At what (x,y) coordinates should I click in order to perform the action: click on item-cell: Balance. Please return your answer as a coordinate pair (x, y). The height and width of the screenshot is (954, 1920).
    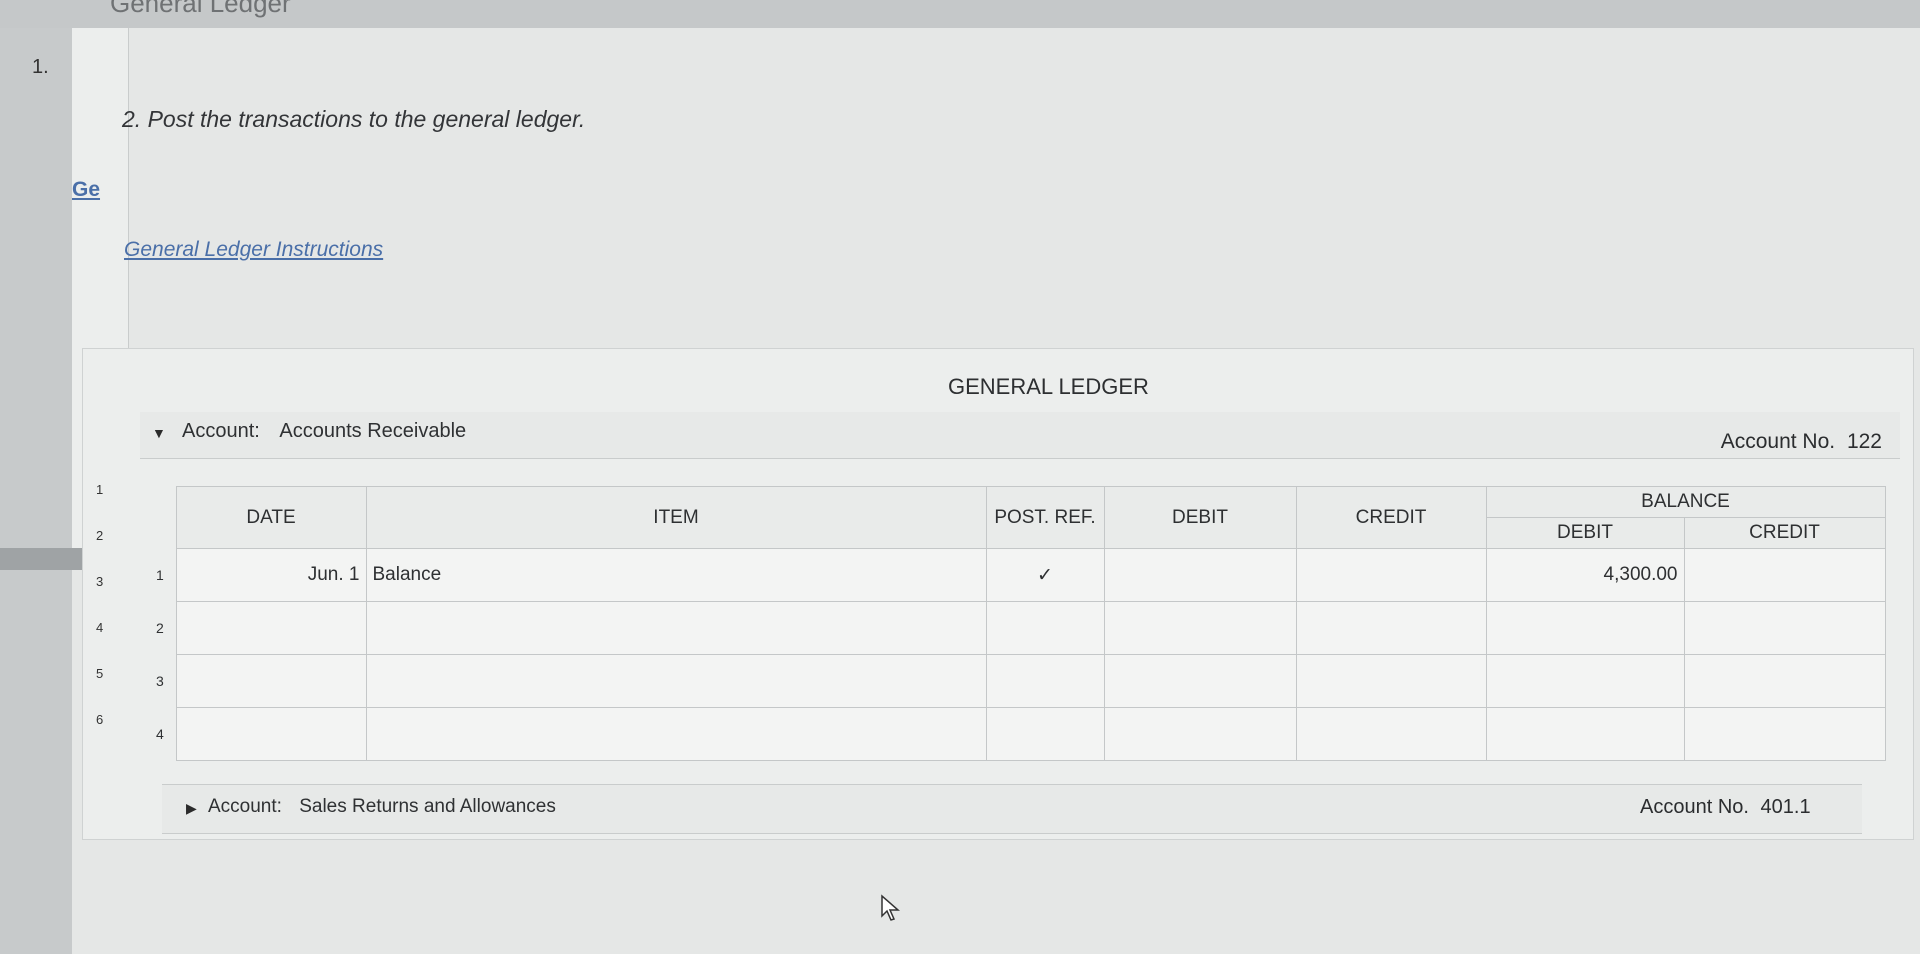
    Looking at the image, I should click on (676, 575).